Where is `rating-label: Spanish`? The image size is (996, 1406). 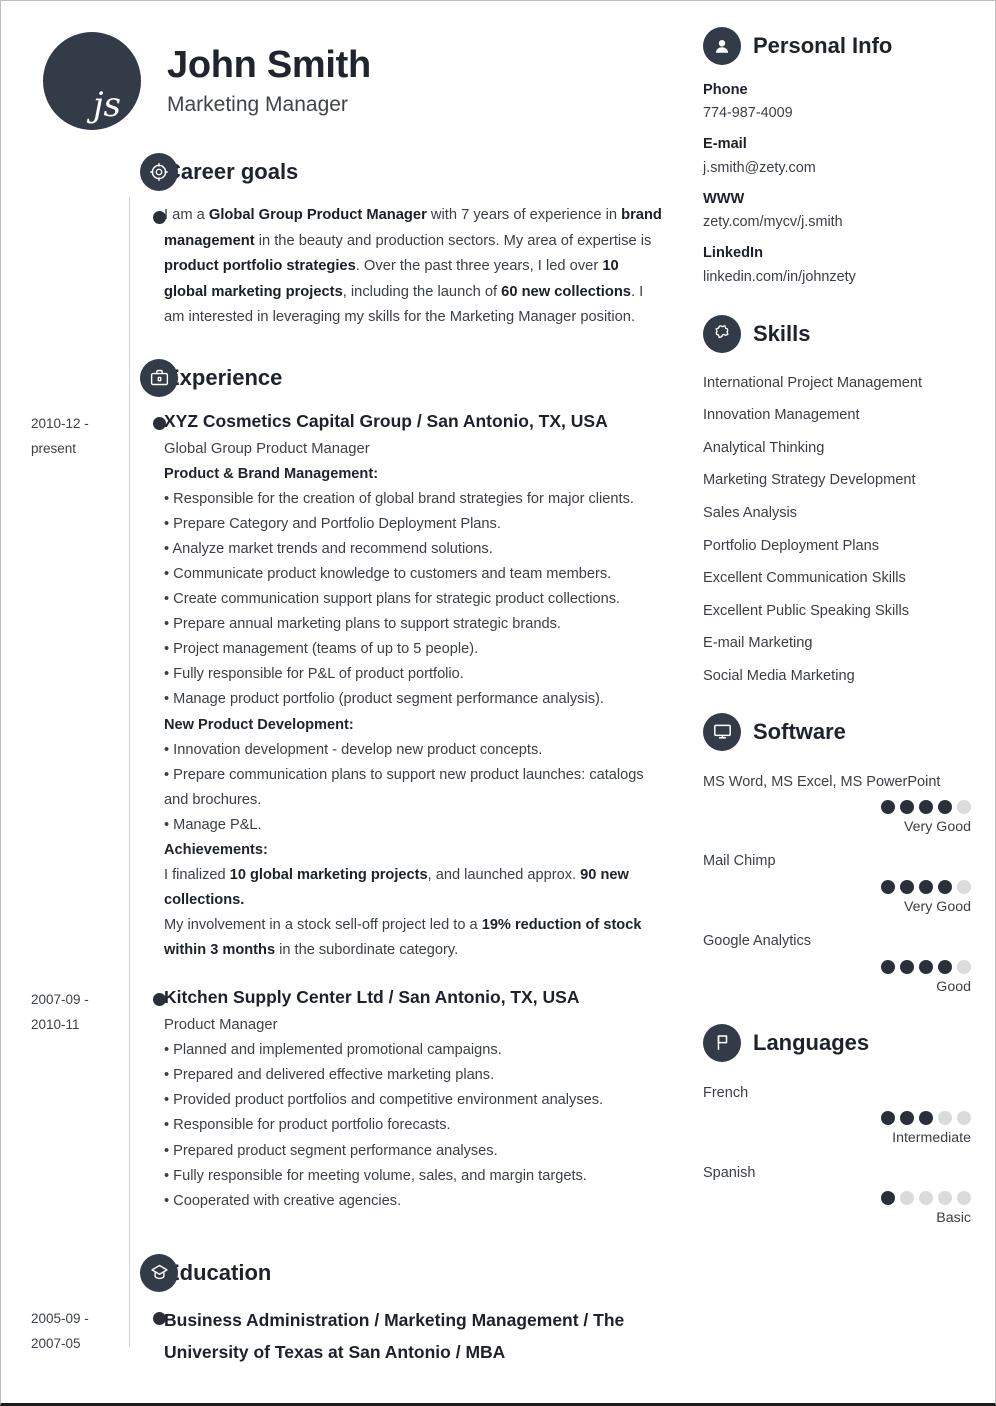
rating-label: Spanish is located at coordinates (729, 1172).